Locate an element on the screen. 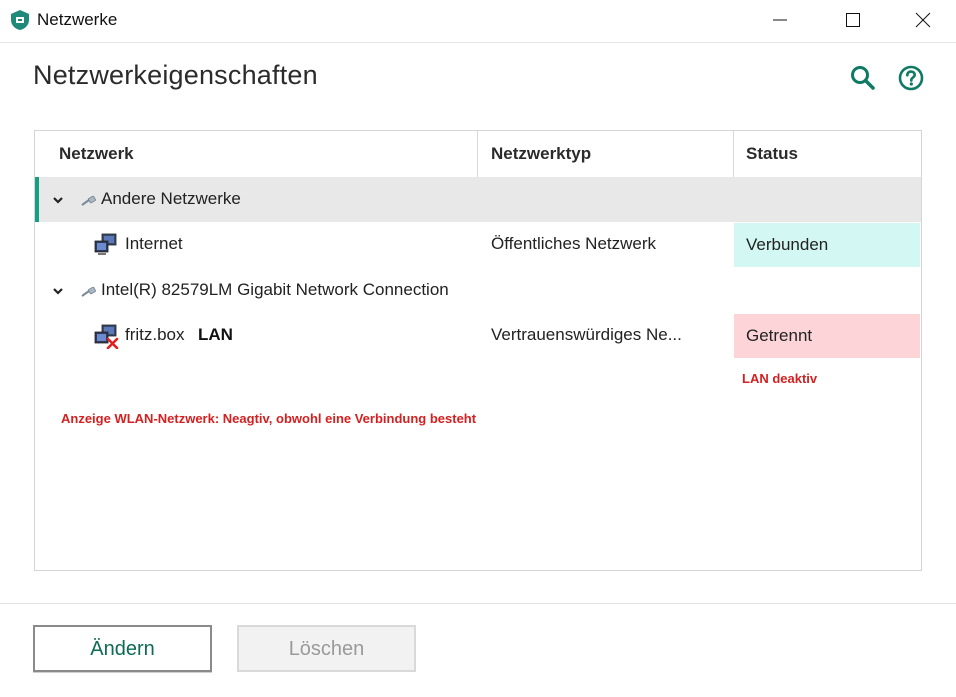 The image size is (956, 697). page-title: Netzwerkeigenschaften is located at coordinates (175, 75).